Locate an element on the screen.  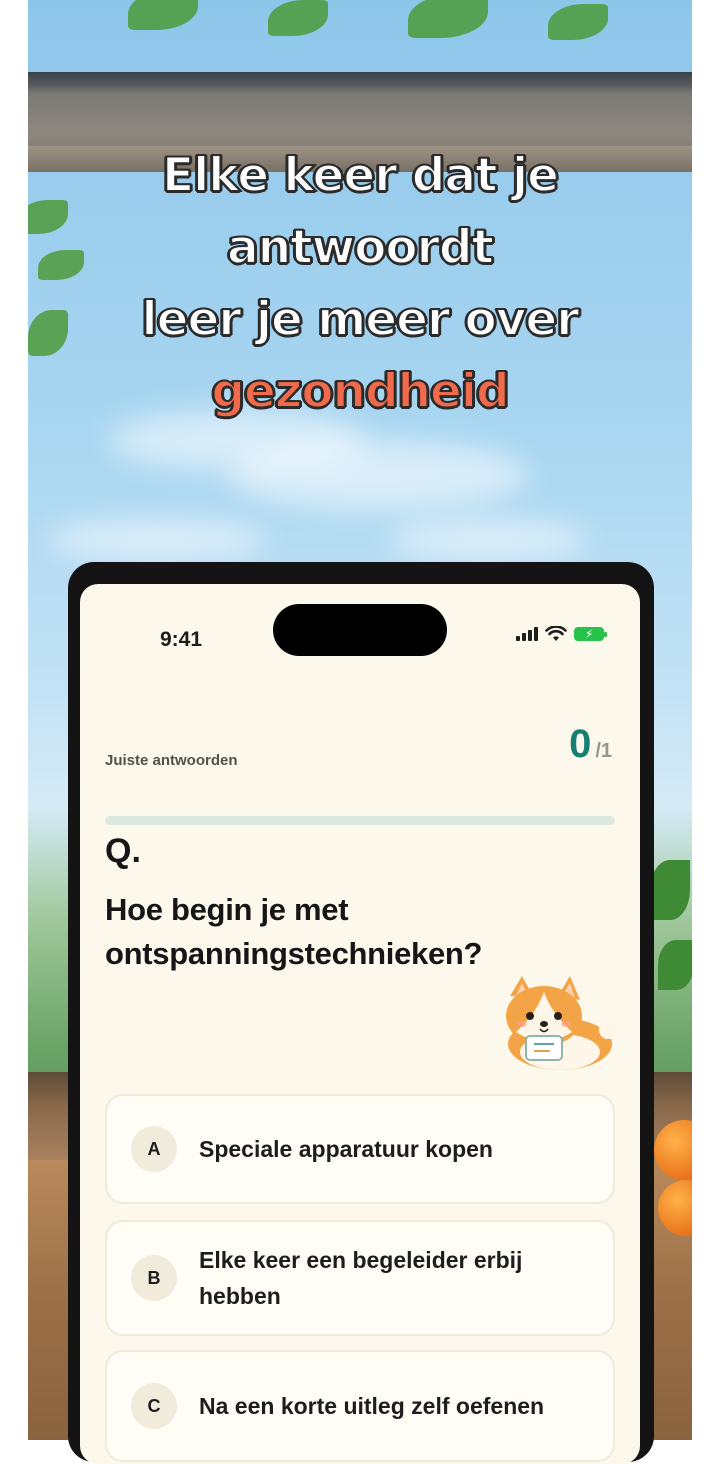
question-marker: Q. is located at coordinates (123, 851).